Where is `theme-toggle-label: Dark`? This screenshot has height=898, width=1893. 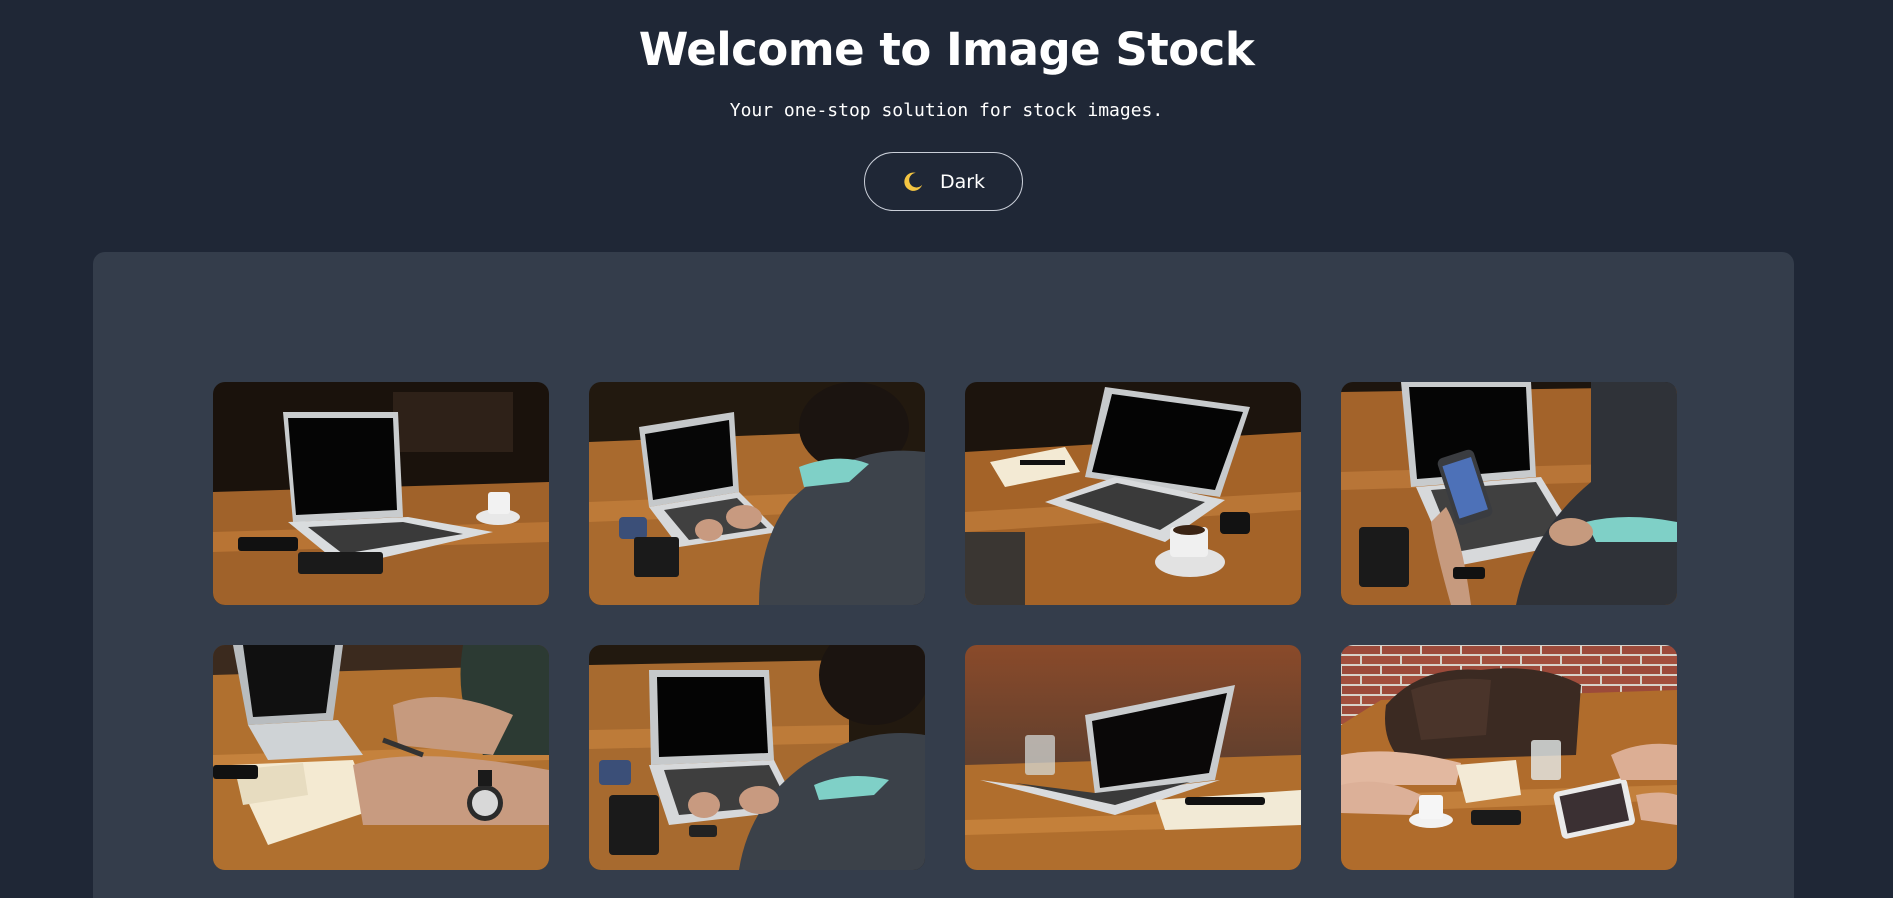
theme-toggle-label: Dark is located at coordinates (962, 181).